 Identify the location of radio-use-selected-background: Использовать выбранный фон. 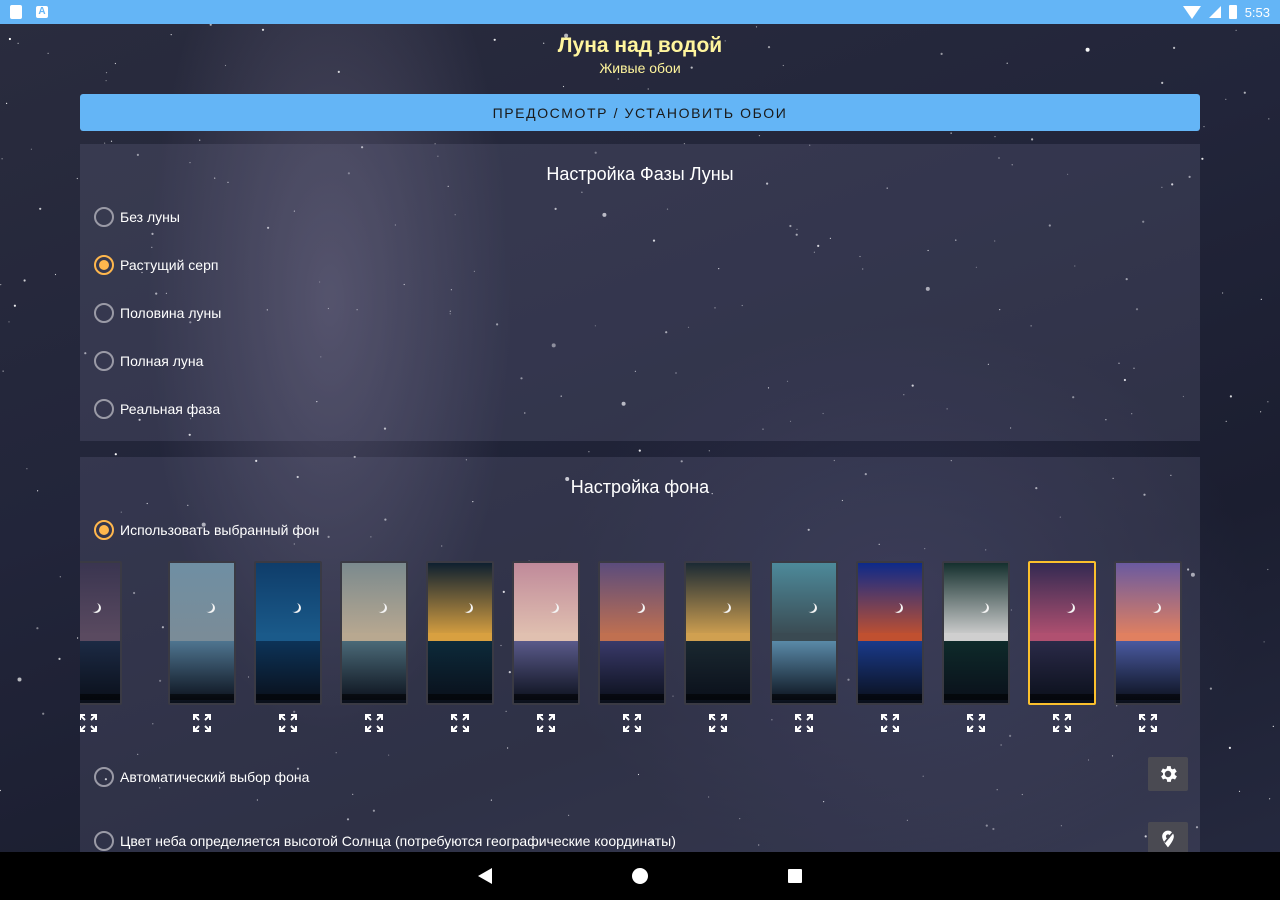
(206, 530).